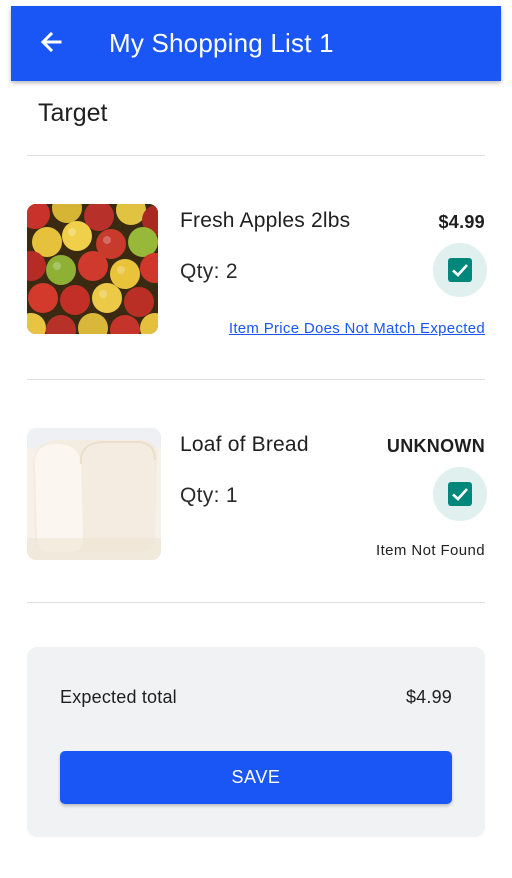  I want to click on arrow-left-icon, so click(51, 42).